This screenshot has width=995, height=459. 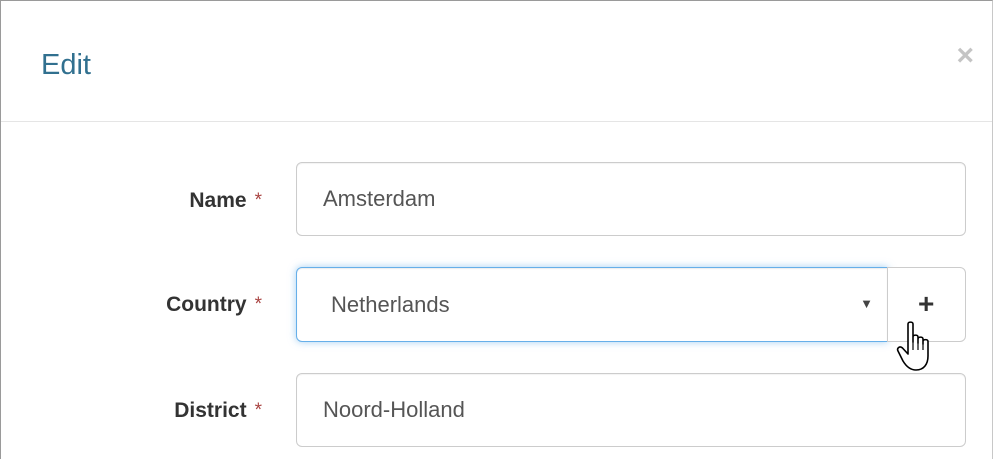 I want to click on chevron-down-icon: ▼, so click(x=866, y=303).